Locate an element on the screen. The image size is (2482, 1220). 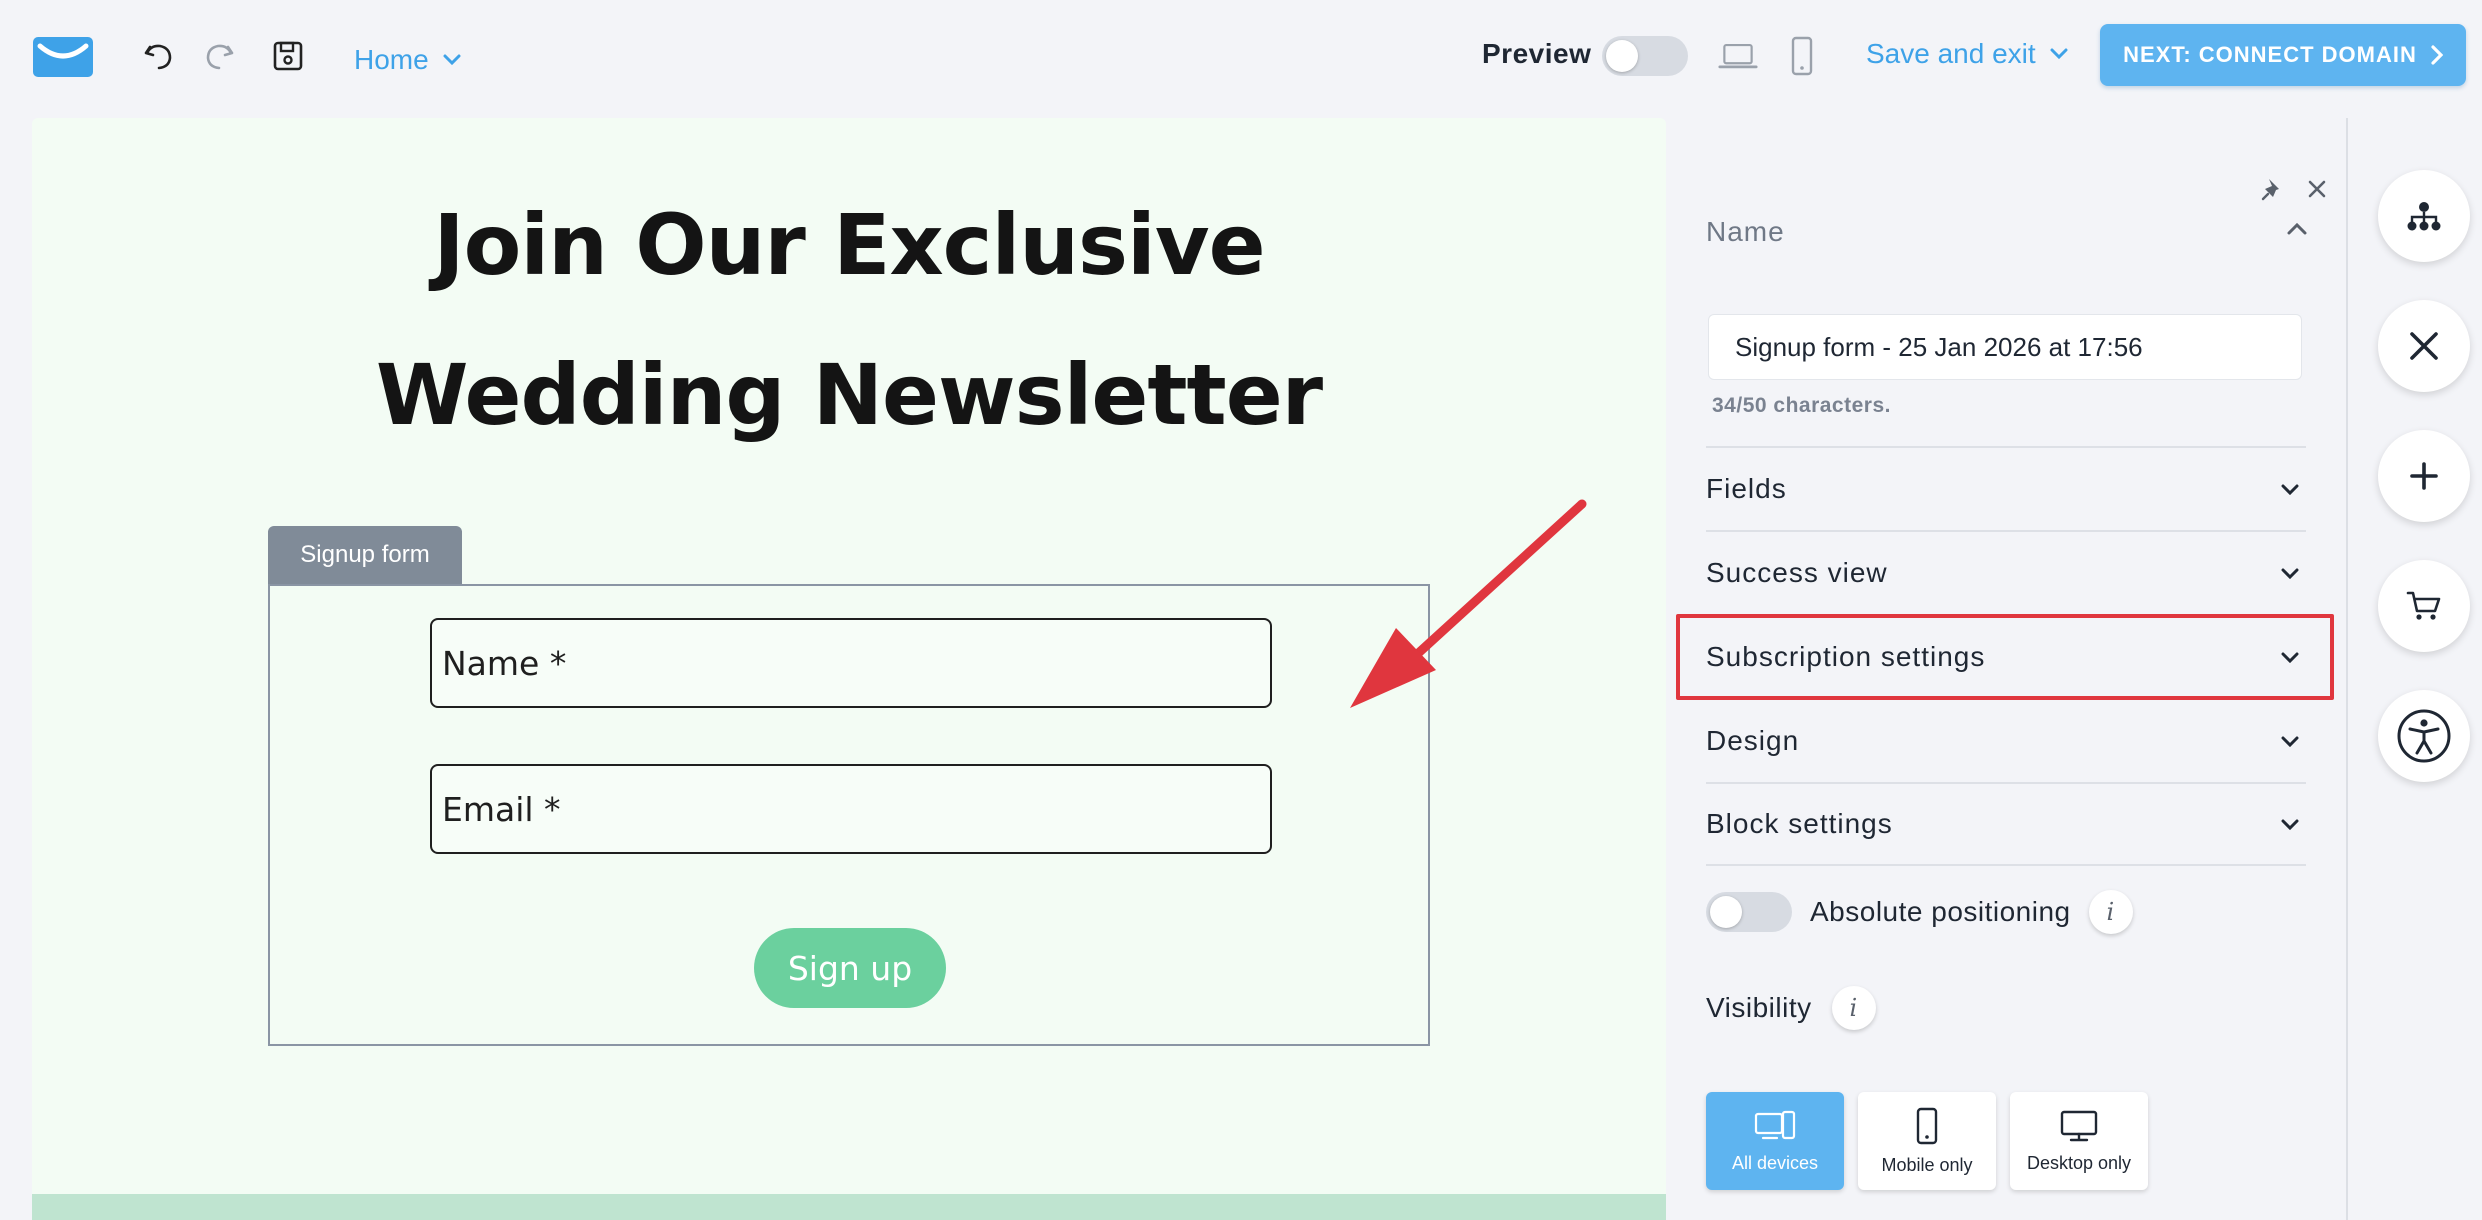
accessibility-icon is located at coordinates (2424, 736).